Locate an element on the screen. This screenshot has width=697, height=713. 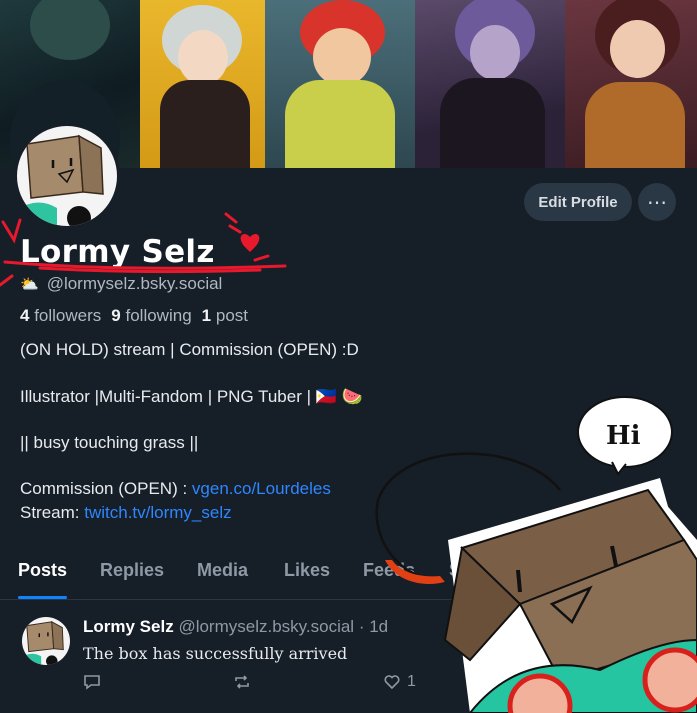
tab-replies: Replies is located at coordinates (132, 570).